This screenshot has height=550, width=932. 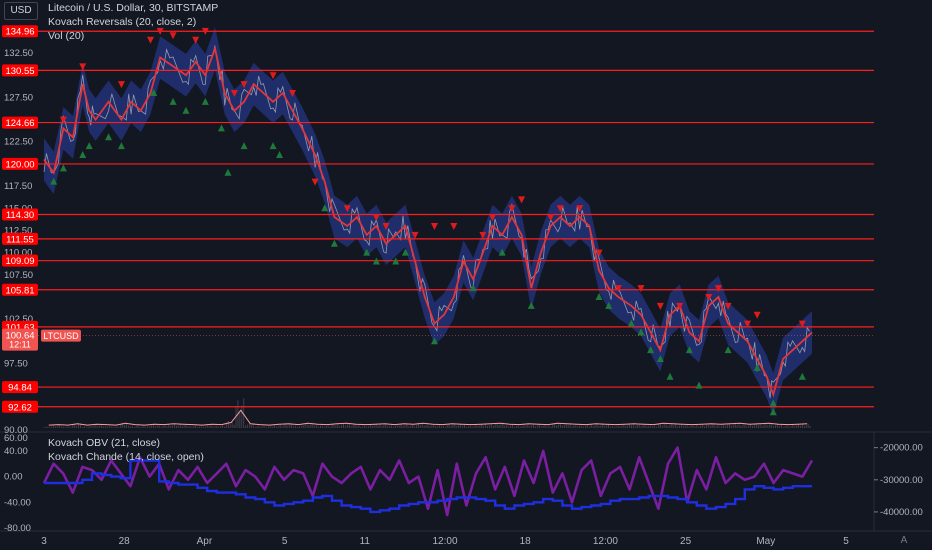 I want to click on x-tick-label: 11, so click(x=365, y=541).